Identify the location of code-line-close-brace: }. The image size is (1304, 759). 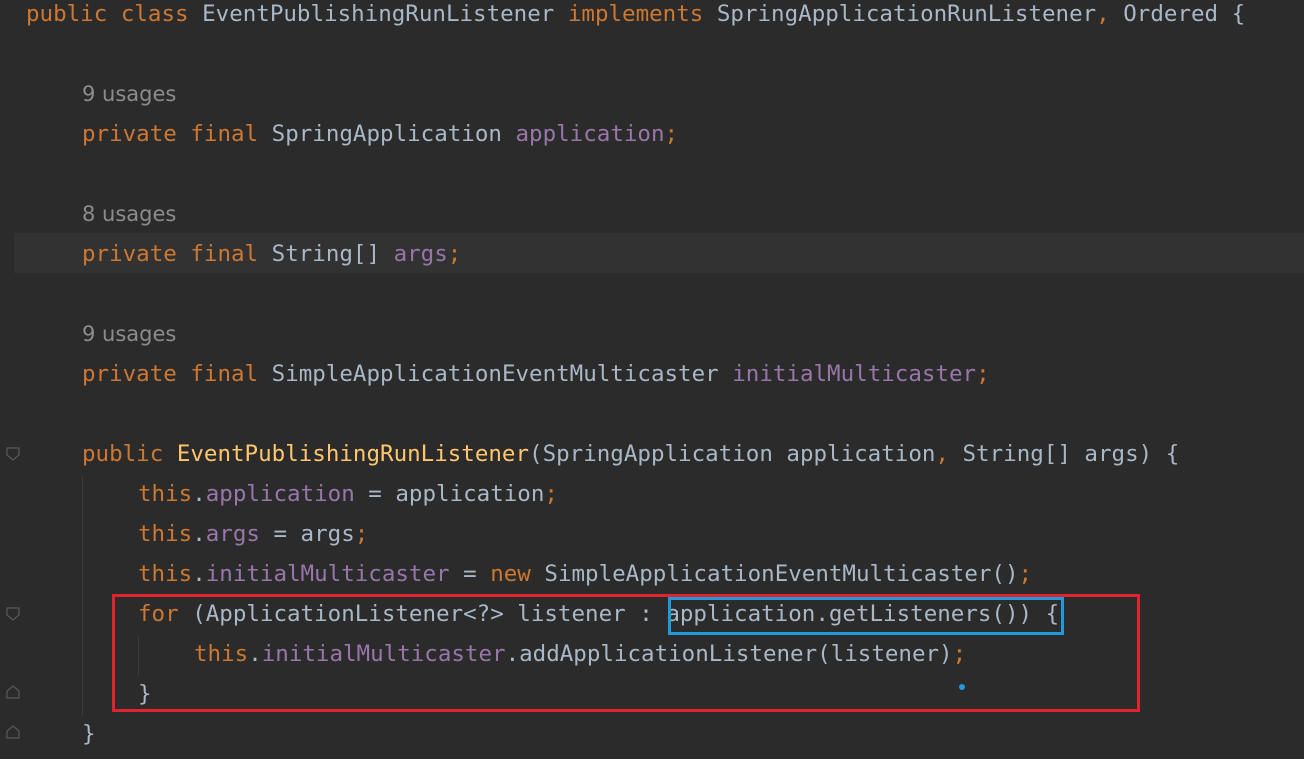
(89, 734).